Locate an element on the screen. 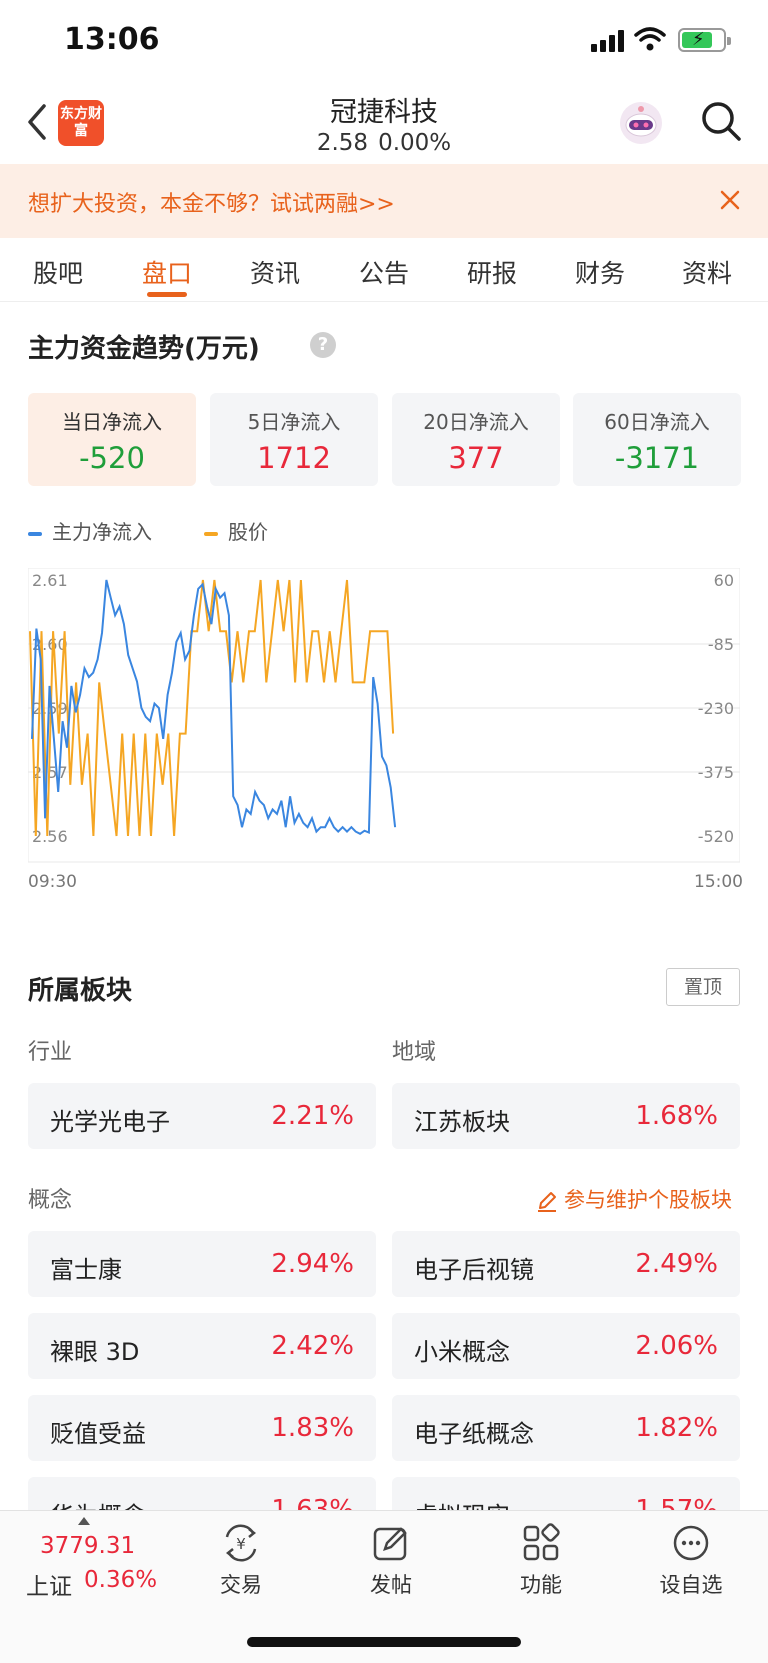 Image resolution: width=768 pixels, height=1663 pixels. concept-change: 2.06% is located at coordinates (676, 1346).